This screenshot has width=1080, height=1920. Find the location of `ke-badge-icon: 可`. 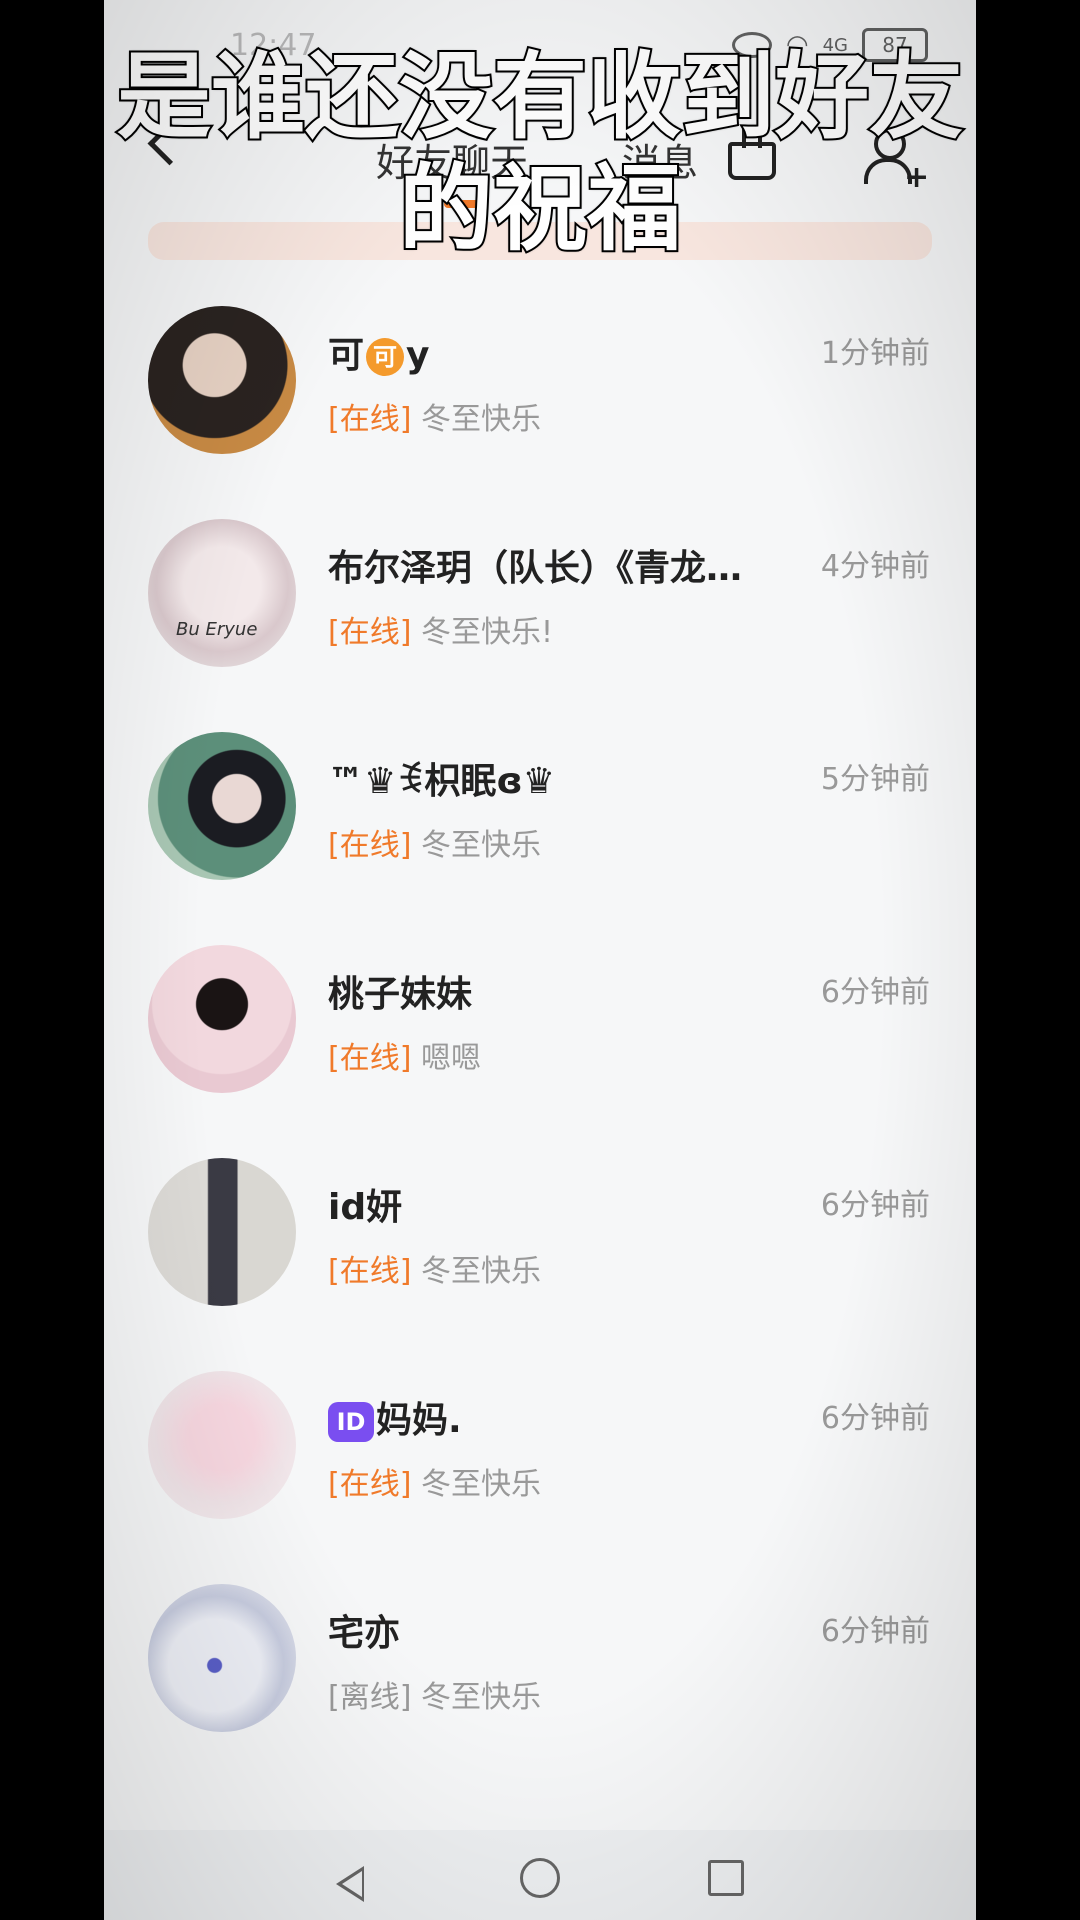

ke-badge-icon: 可 is located at coordinates (385, 357).